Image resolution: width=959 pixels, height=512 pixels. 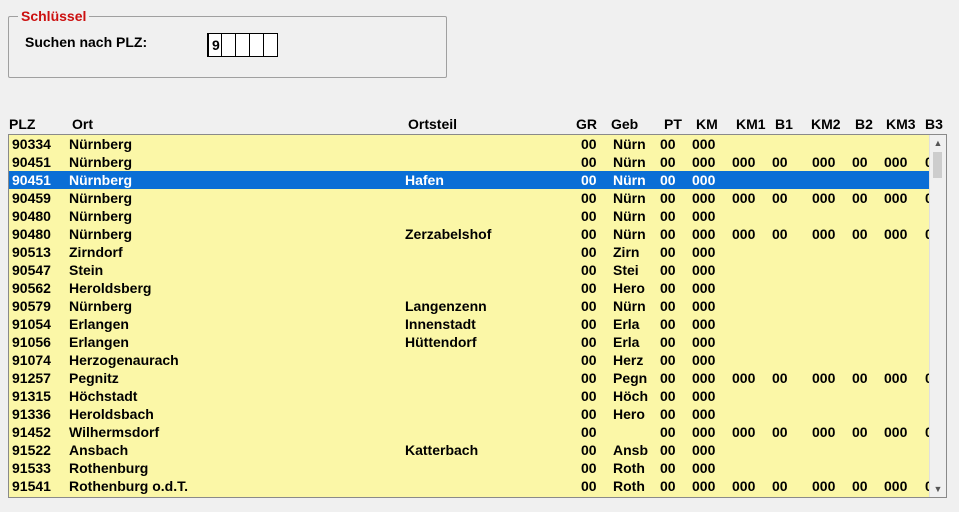 I want to click on plz-digit-1: 9, so click(x=214, y=45).